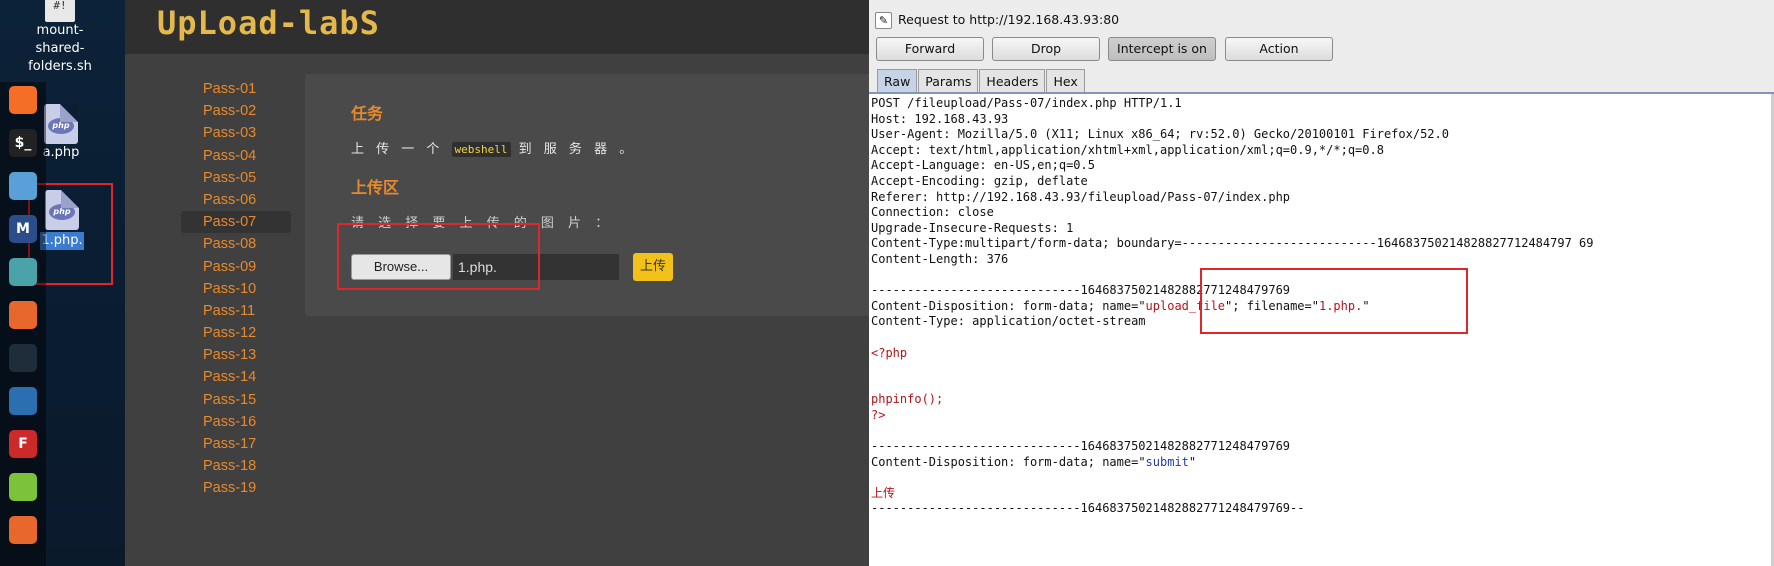 This screenshot has width=1774, height=566. What do you see at coordinates (60, 66) in the screenshot?
I see `desktop-file-label: folders.sh` at bounding box center [60, 66].